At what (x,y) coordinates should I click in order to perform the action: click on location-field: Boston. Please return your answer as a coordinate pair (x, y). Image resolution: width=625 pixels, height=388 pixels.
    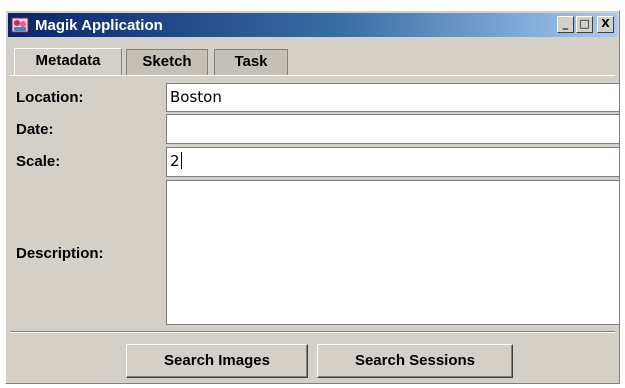
    Looking at the image, I should click on (393, 97).